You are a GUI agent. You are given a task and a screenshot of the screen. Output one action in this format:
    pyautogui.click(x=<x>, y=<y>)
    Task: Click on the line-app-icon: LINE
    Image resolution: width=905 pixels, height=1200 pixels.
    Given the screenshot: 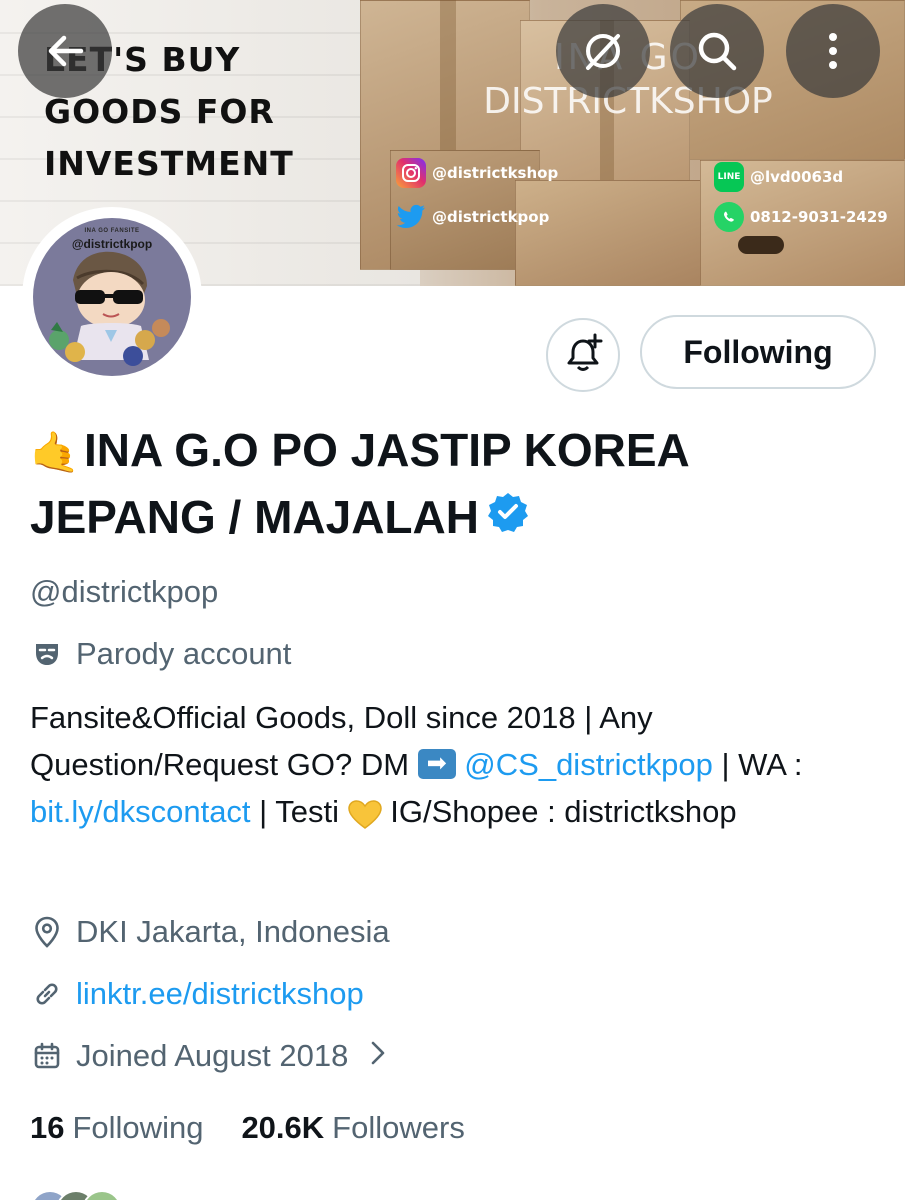 What is the action you would take?
    pyautogui.click(x=729, y=177)
    